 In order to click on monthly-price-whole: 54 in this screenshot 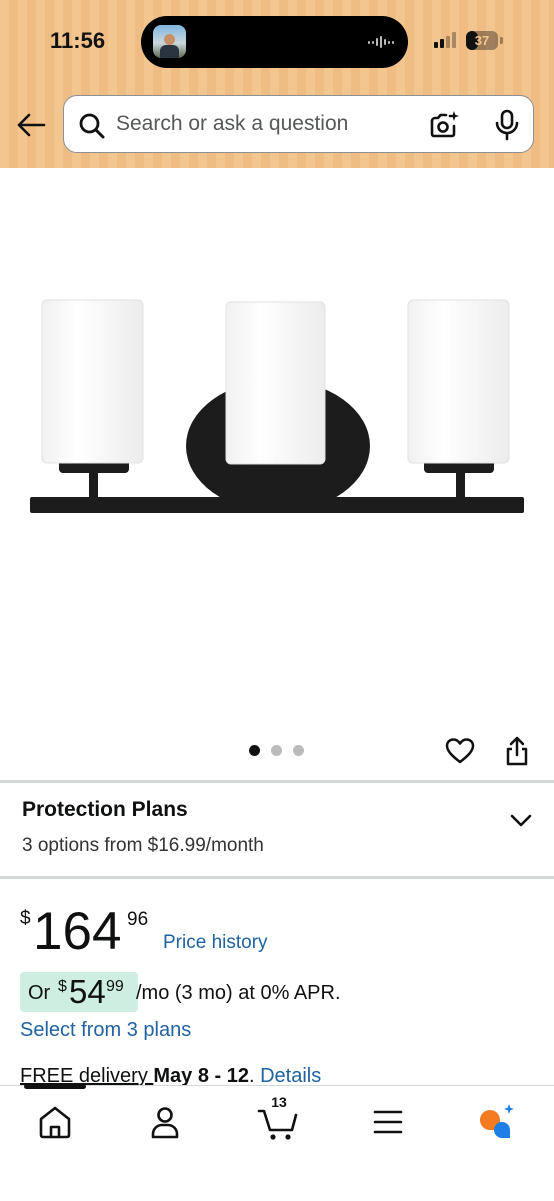, I will do `click(87, 991)`.